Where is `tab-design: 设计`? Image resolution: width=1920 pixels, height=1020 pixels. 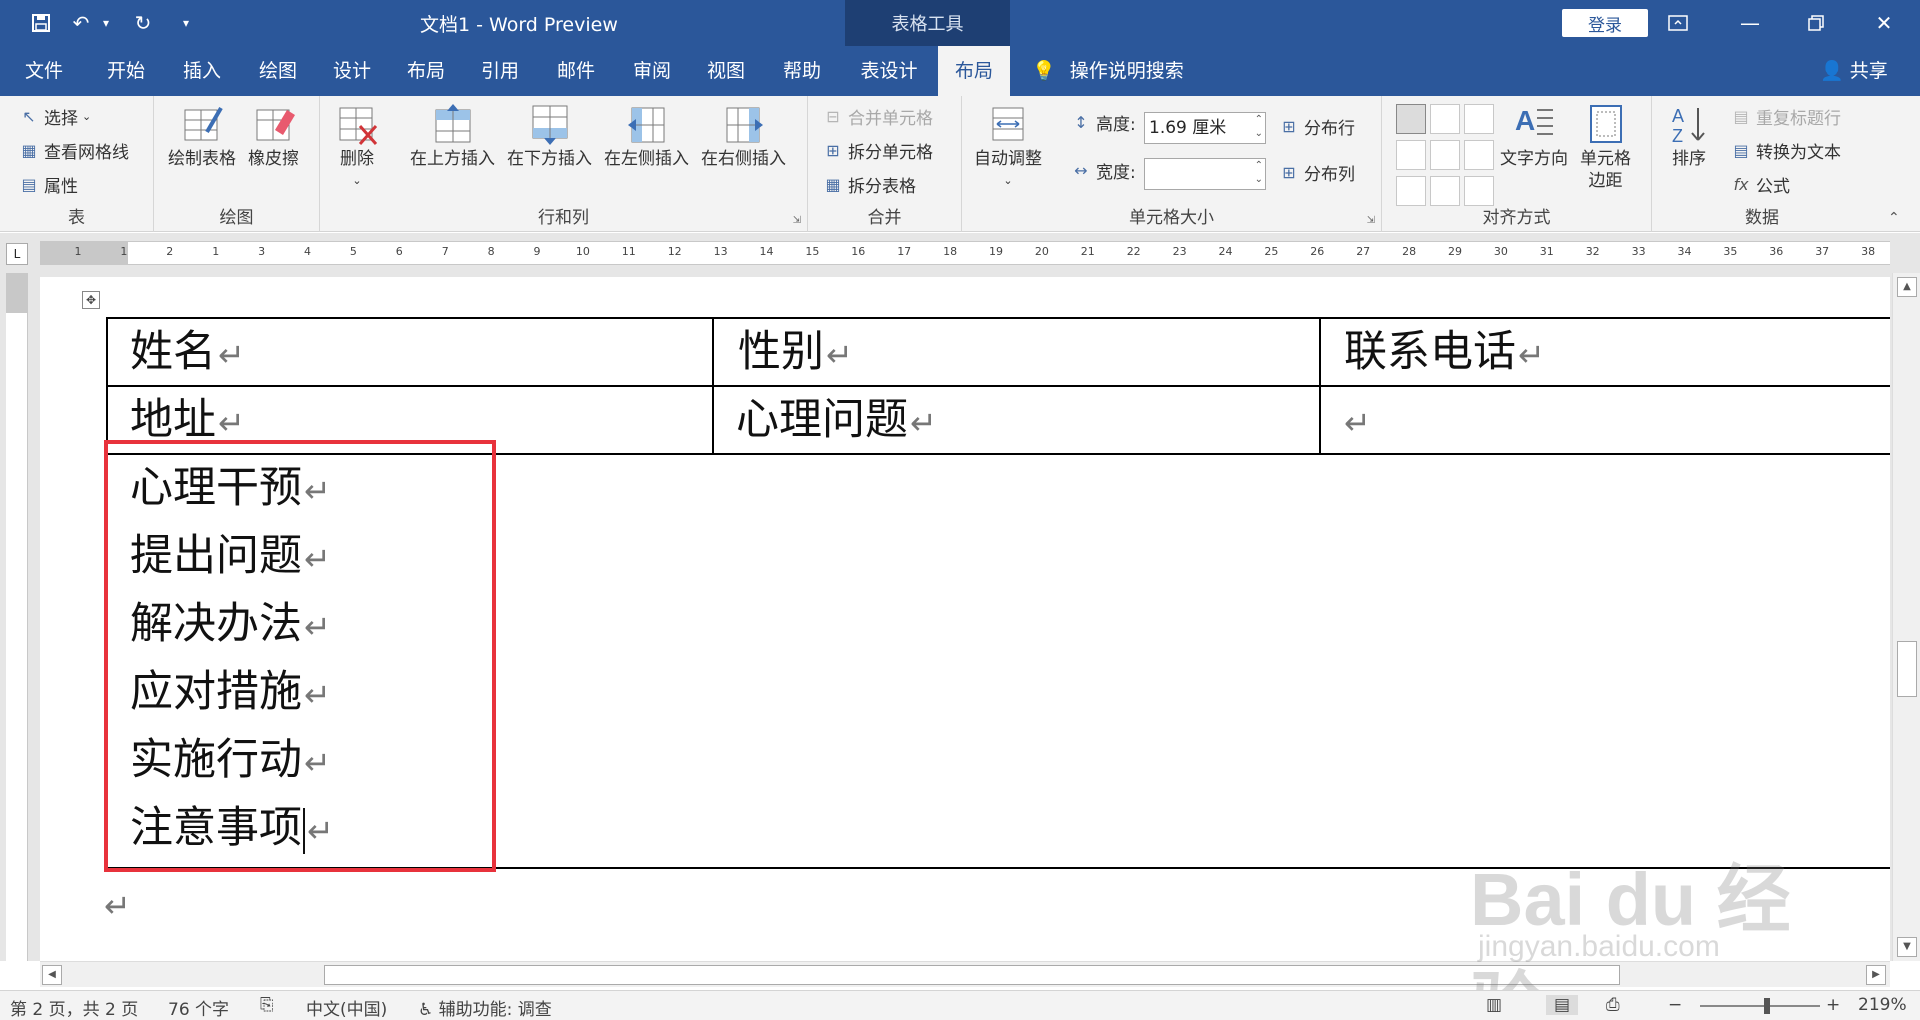 tab-design: 设计 is located at coordinates (352, 71).